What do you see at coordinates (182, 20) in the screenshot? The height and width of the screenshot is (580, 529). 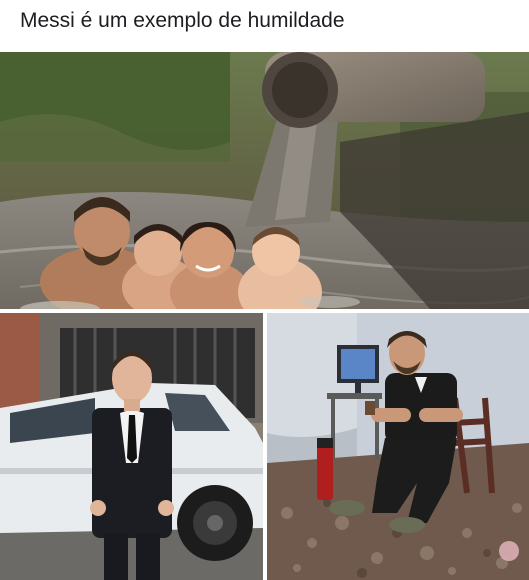 I see `post-caption: Messi é um exemplo de humildade` at bounding box center [182, 20].